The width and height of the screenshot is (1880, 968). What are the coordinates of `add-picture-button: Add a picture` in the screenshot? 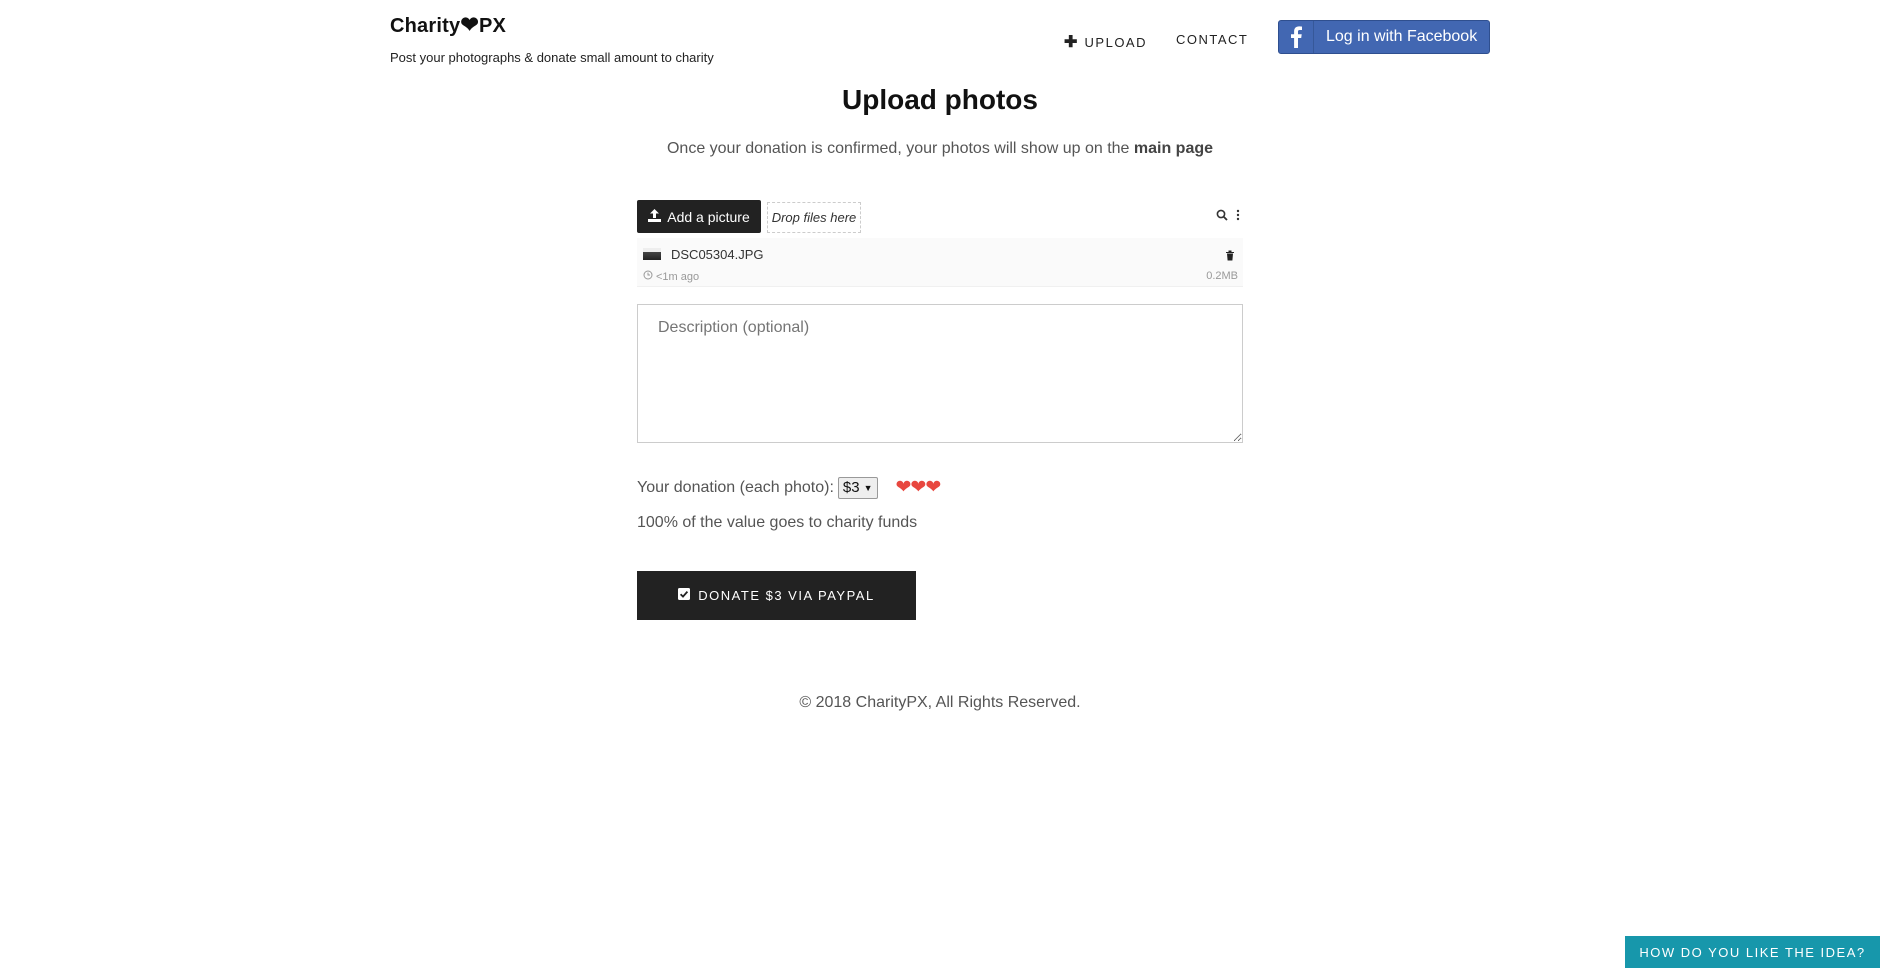 It's located at (699, 216).